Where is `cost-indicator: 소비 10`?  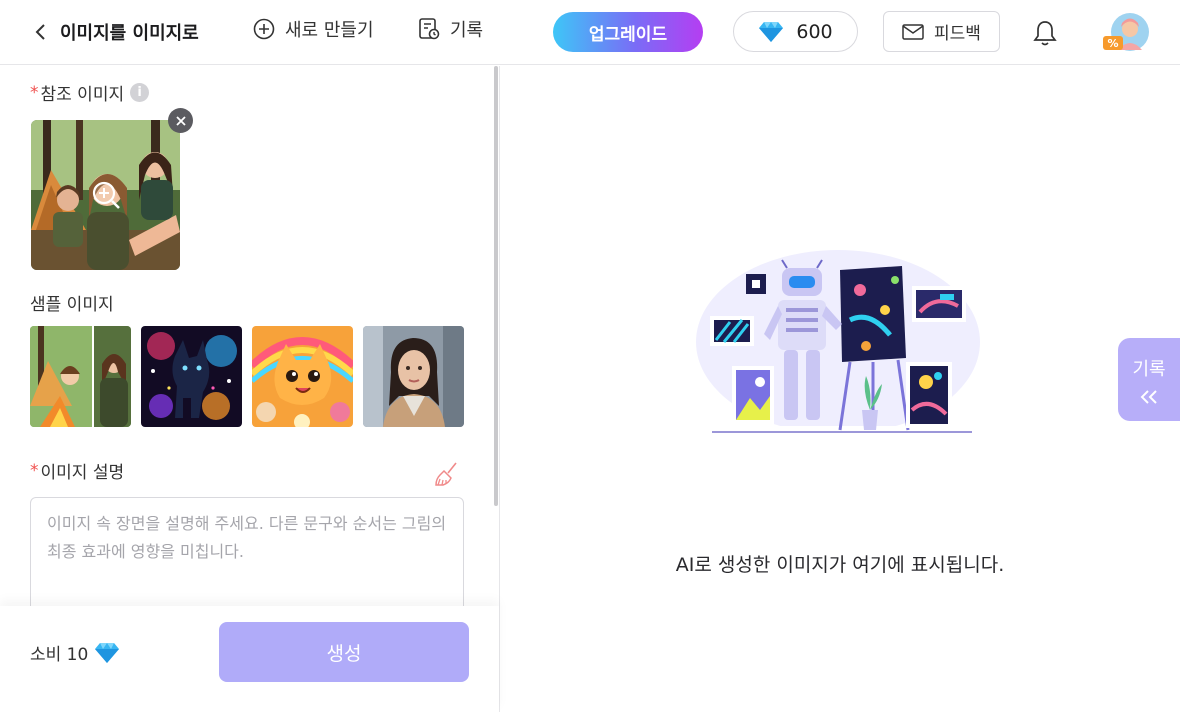
cost-indicator: 소비 10 is located at coordinates (75, 652).